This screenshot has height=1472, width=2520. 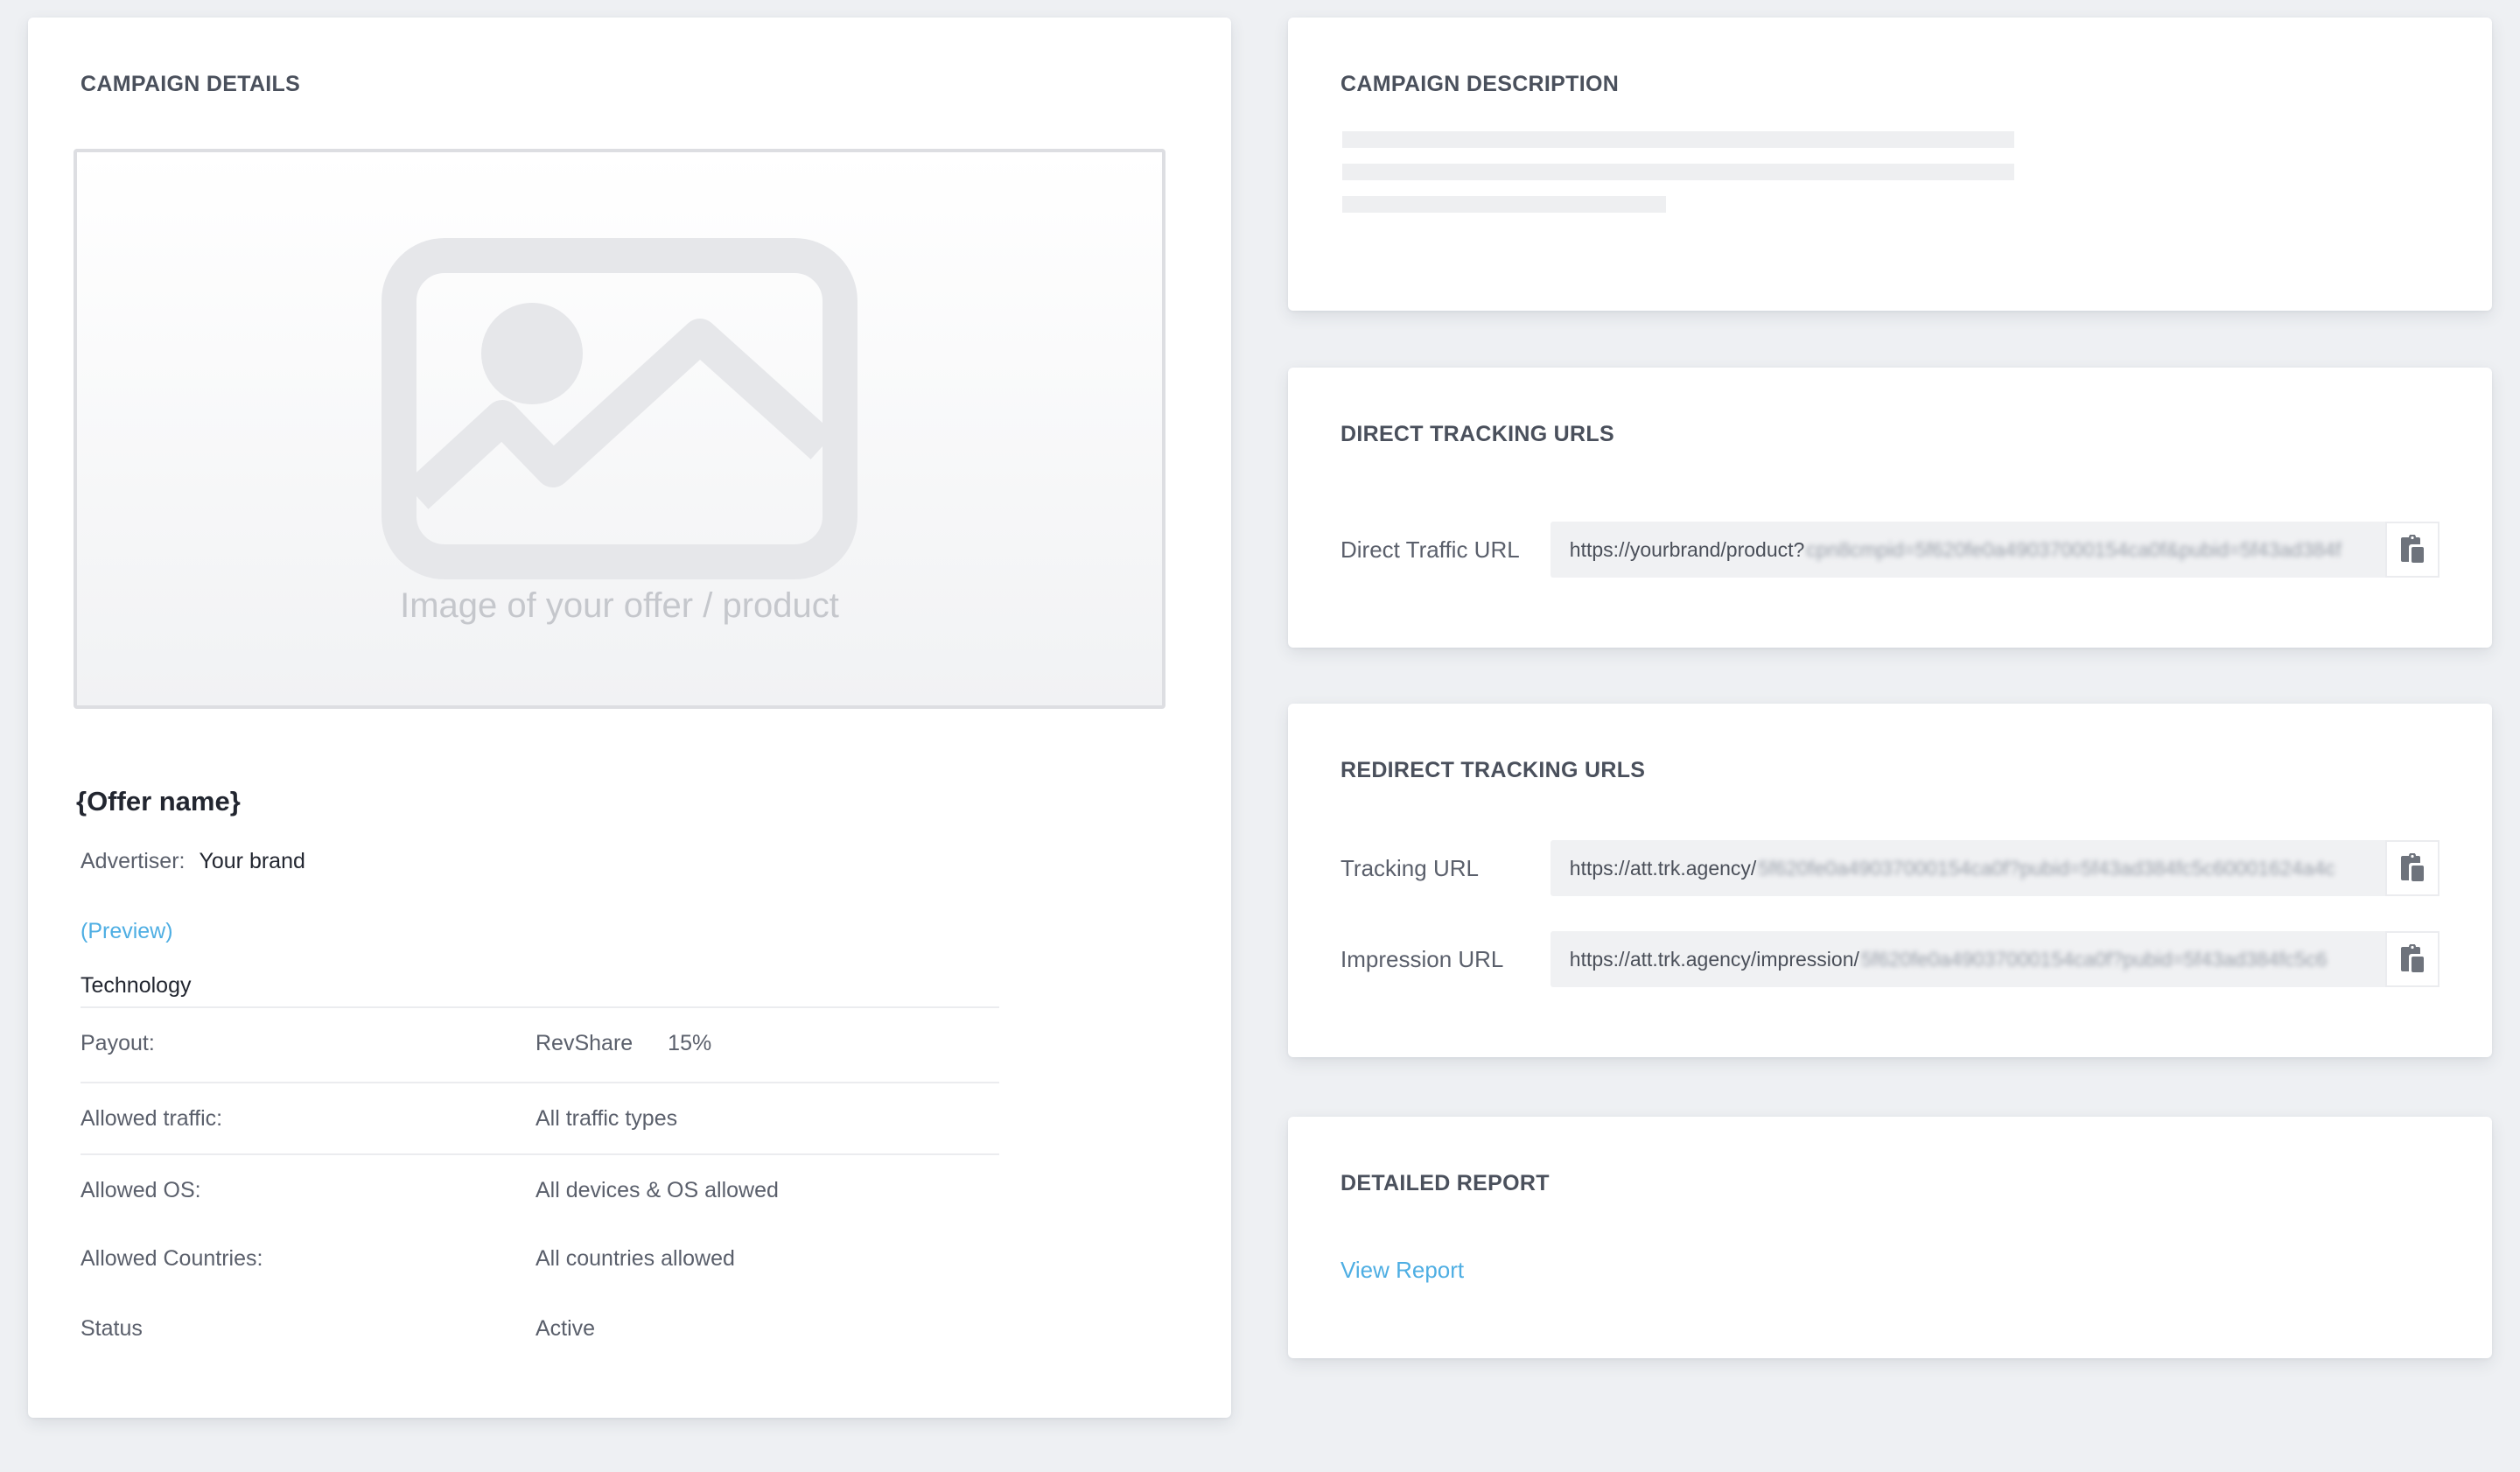 What do you see at coordinates (117, 1042) in the screenshot?
I see `detail-label: Payout:` at bounding box center [117, 1042].